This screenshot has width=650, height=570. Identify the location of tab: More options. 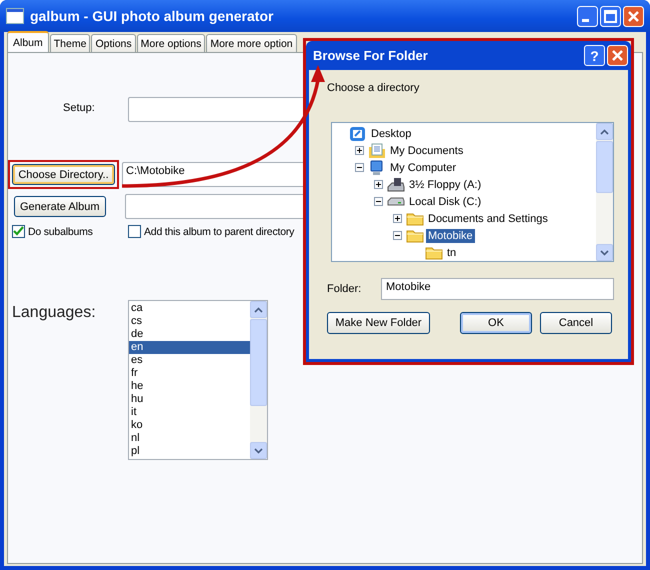
(171, 43).